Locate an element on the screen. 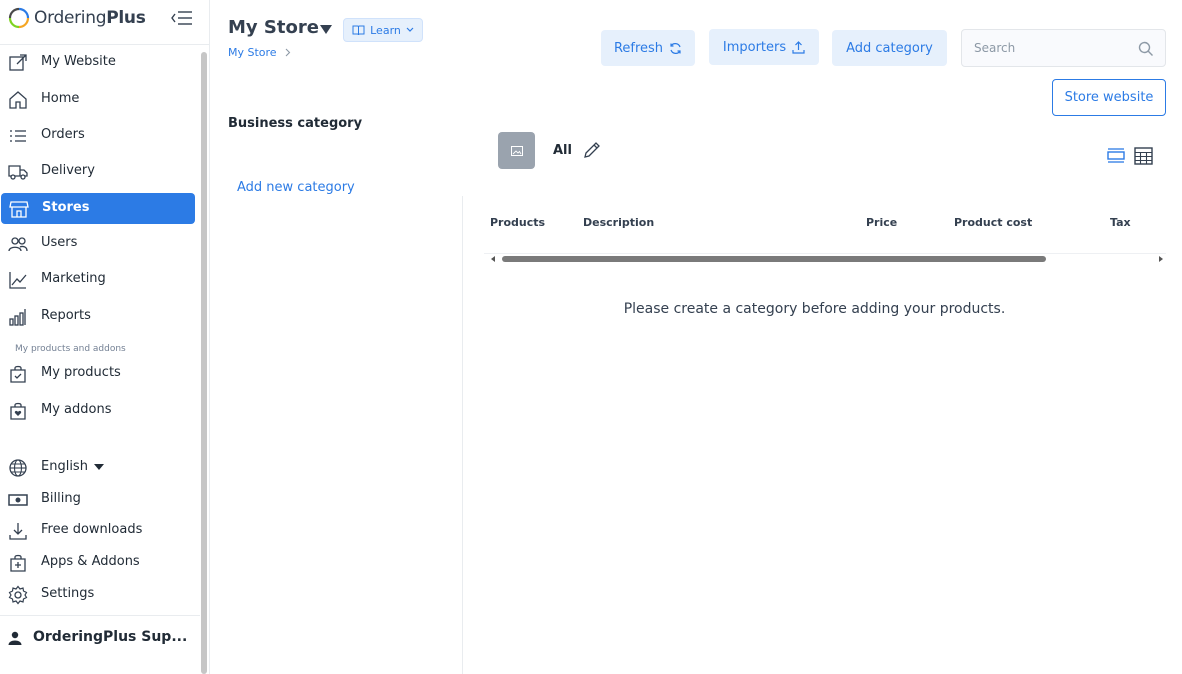 Image resolution: width=1182 pixels, height=674 pixels. bag-plus-icon is located at coordinates (18, 563).